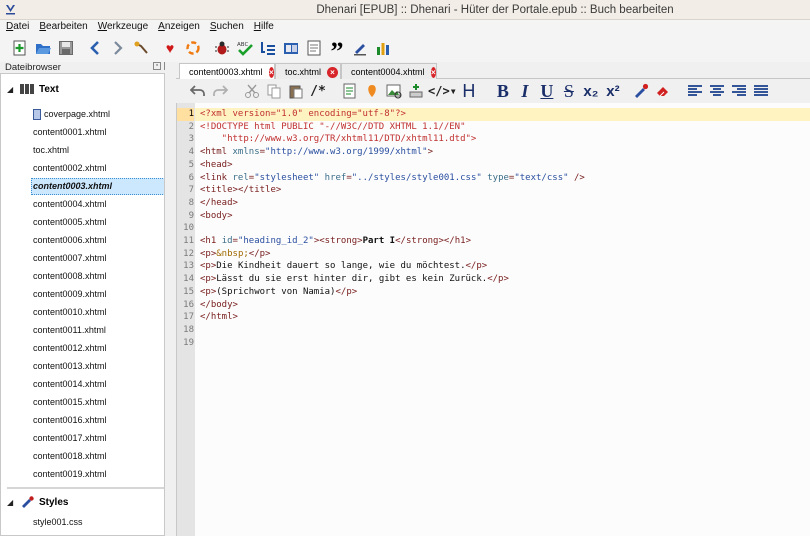 The image size is (810, 536). Describe the element at coordinates (613, 91) in the screenshot. I see `superscript-button: x²` at that location.